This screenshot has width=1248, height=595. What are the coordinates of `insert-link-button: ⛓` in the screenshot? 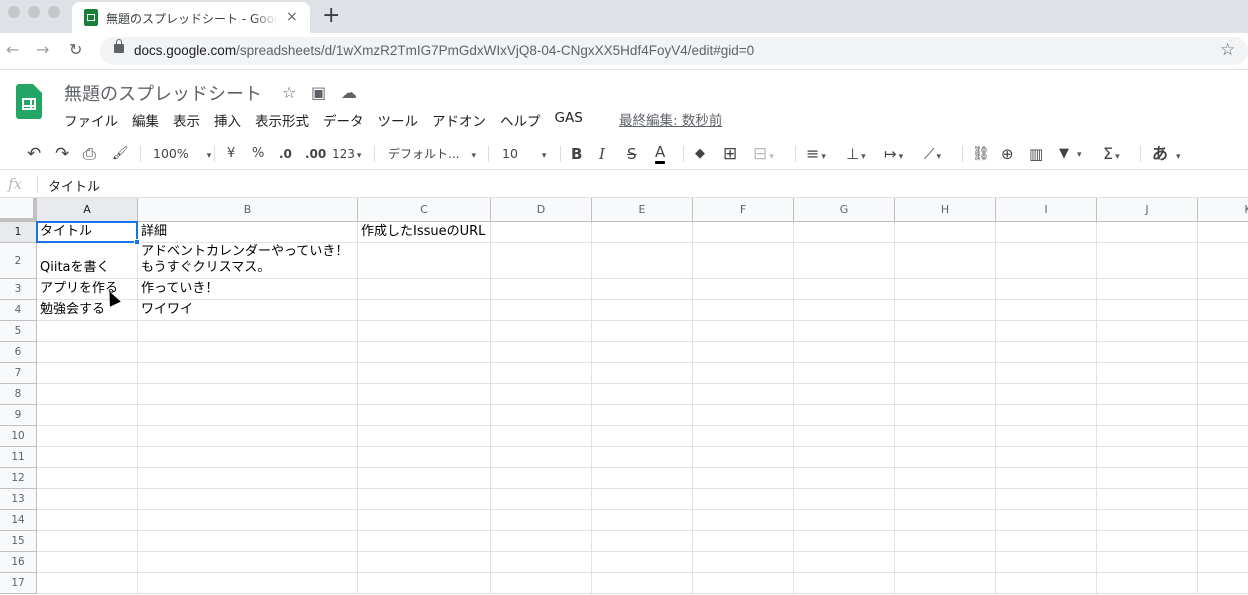 It's located at (981, 154).